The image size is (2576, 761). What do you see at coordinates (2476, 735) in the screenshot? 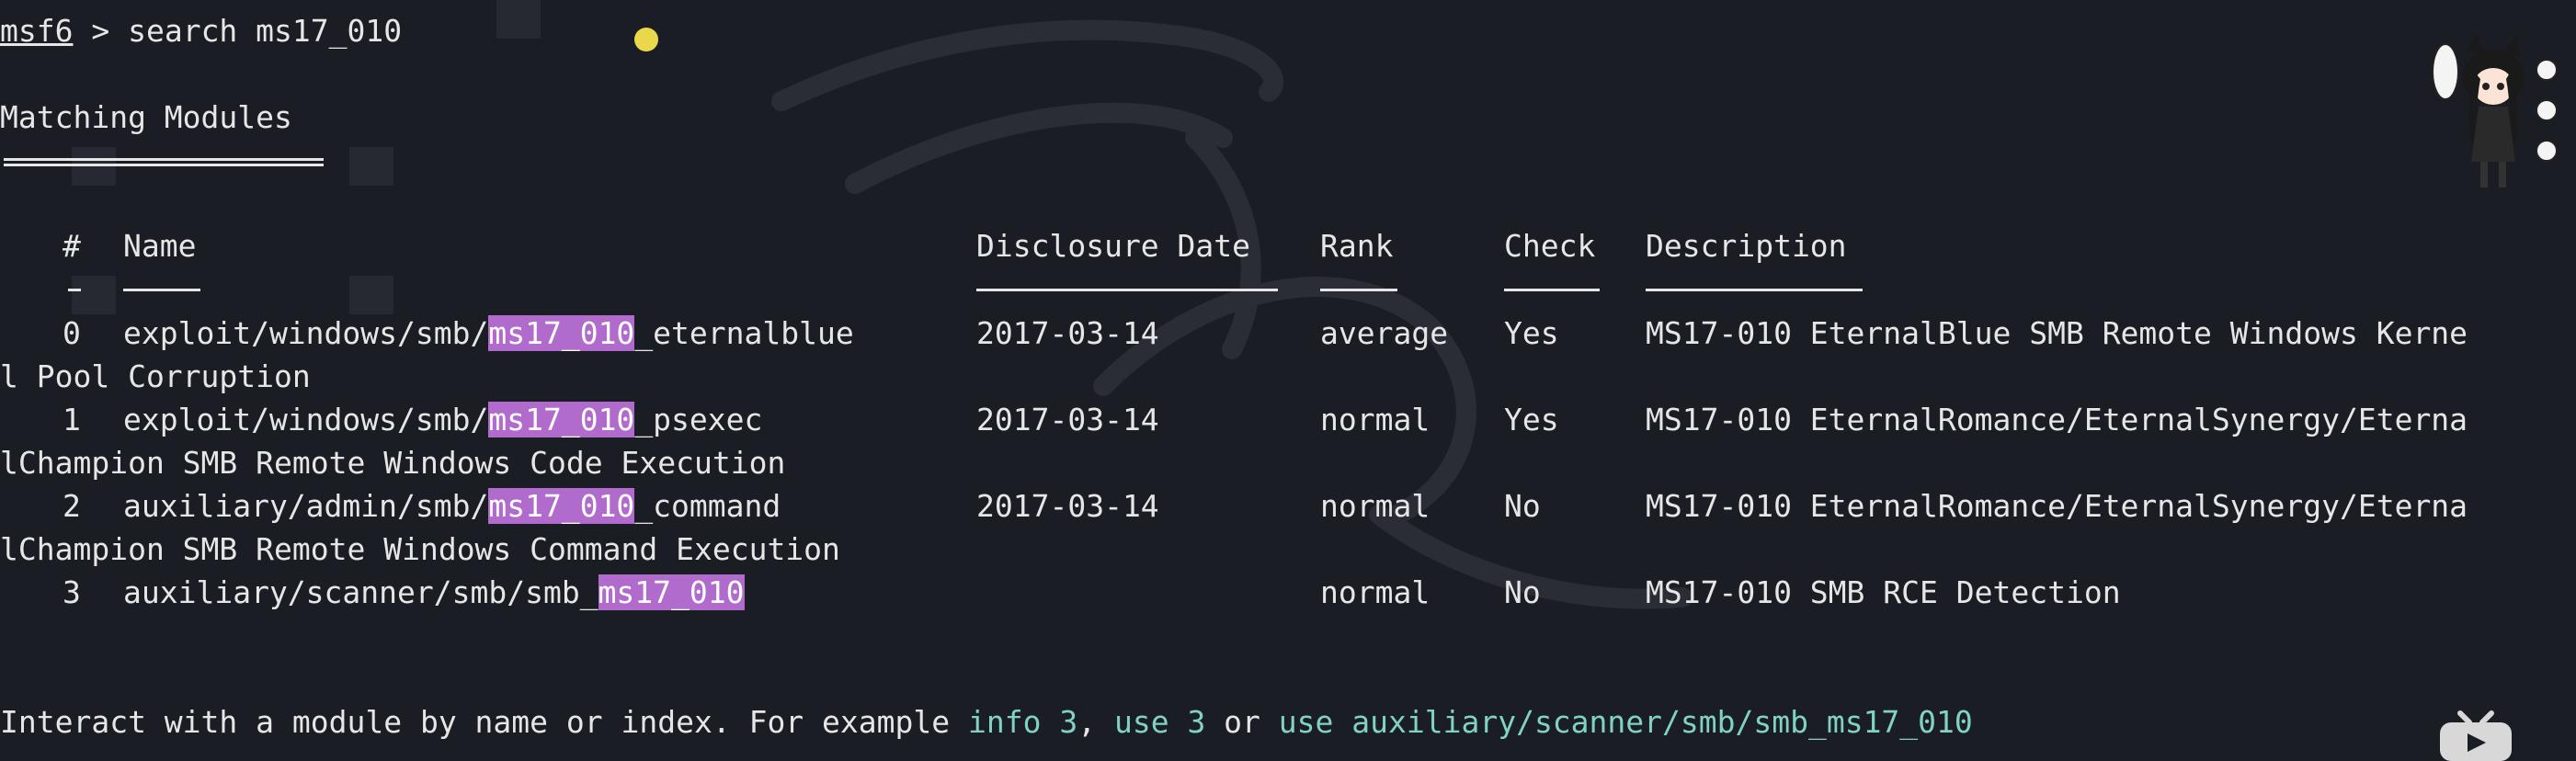
I see `bilibili-tv-icon` at bounding box center [2476, 735].